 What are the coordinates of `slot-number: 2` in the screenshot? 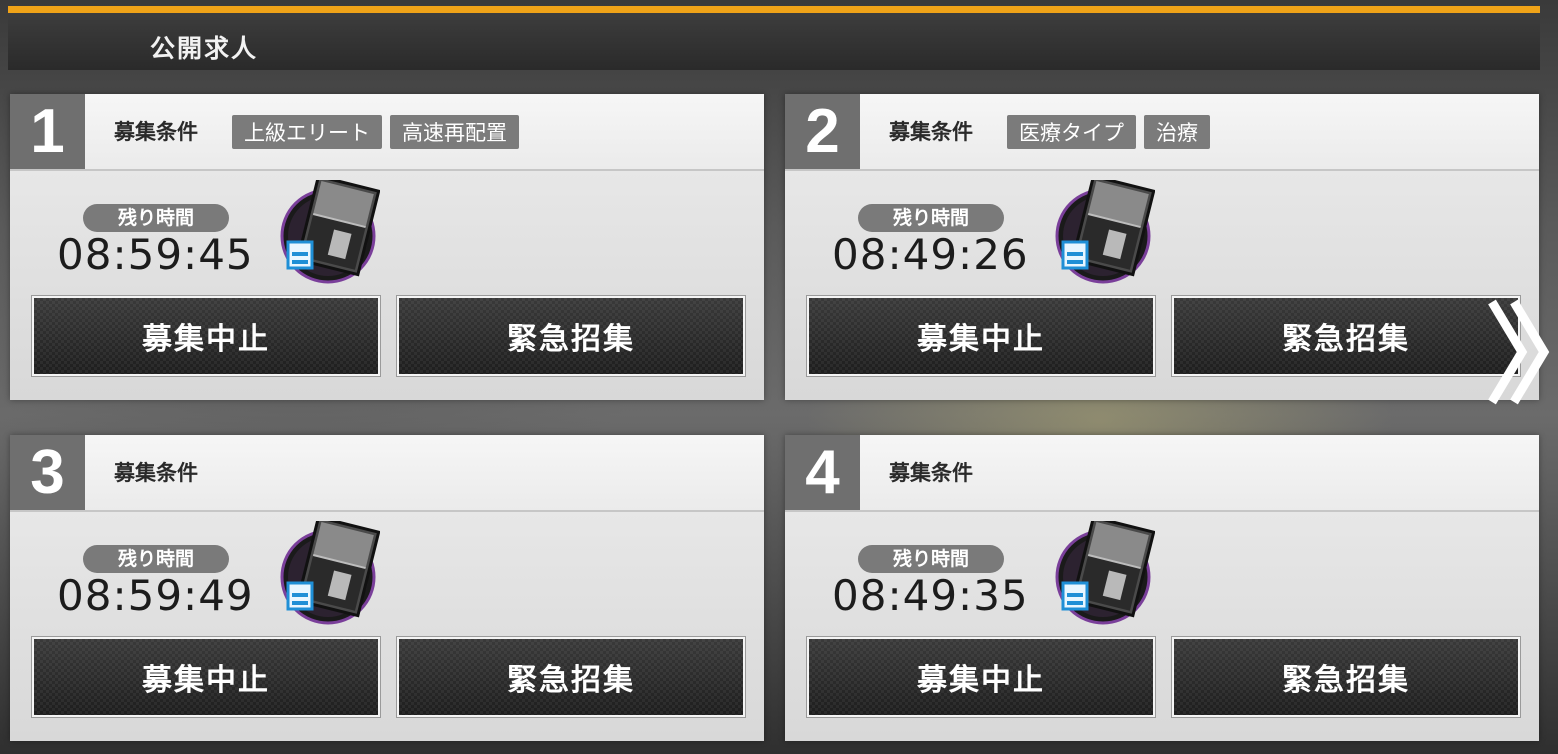 It's located at (822, 131).